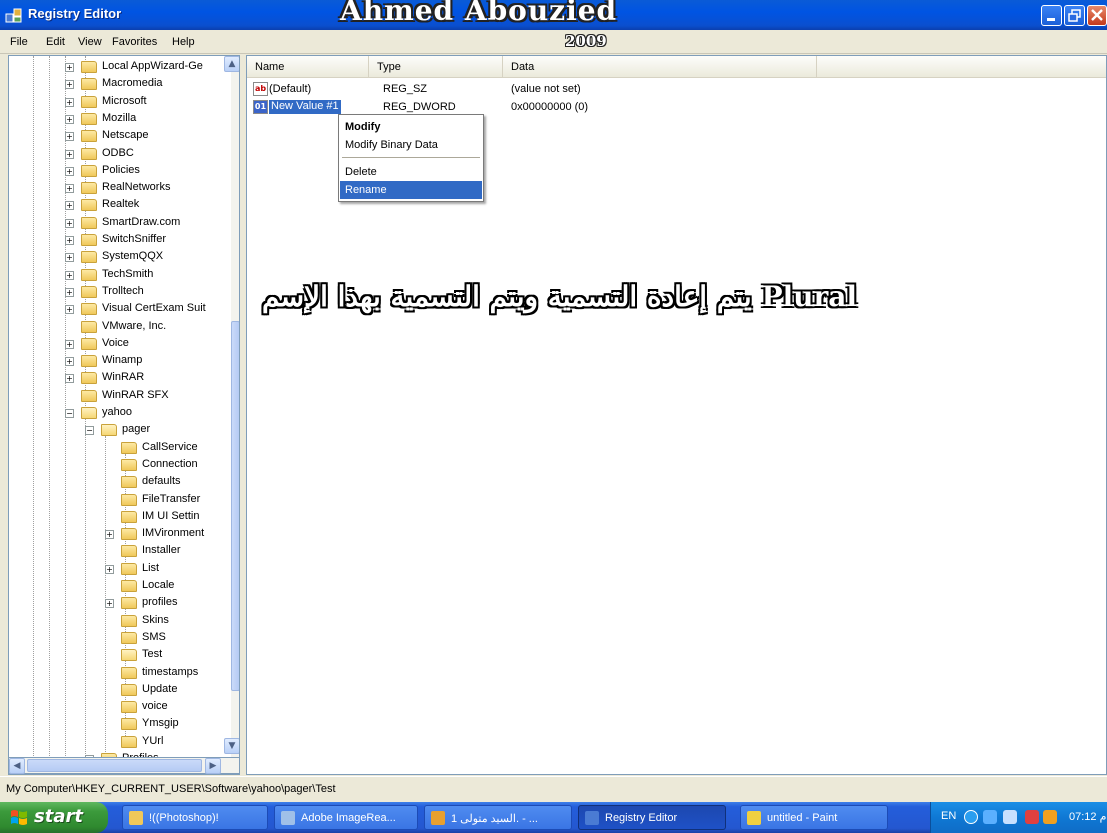  I want to click on tree-item: + SwitchSniffer, so click(119, 240).